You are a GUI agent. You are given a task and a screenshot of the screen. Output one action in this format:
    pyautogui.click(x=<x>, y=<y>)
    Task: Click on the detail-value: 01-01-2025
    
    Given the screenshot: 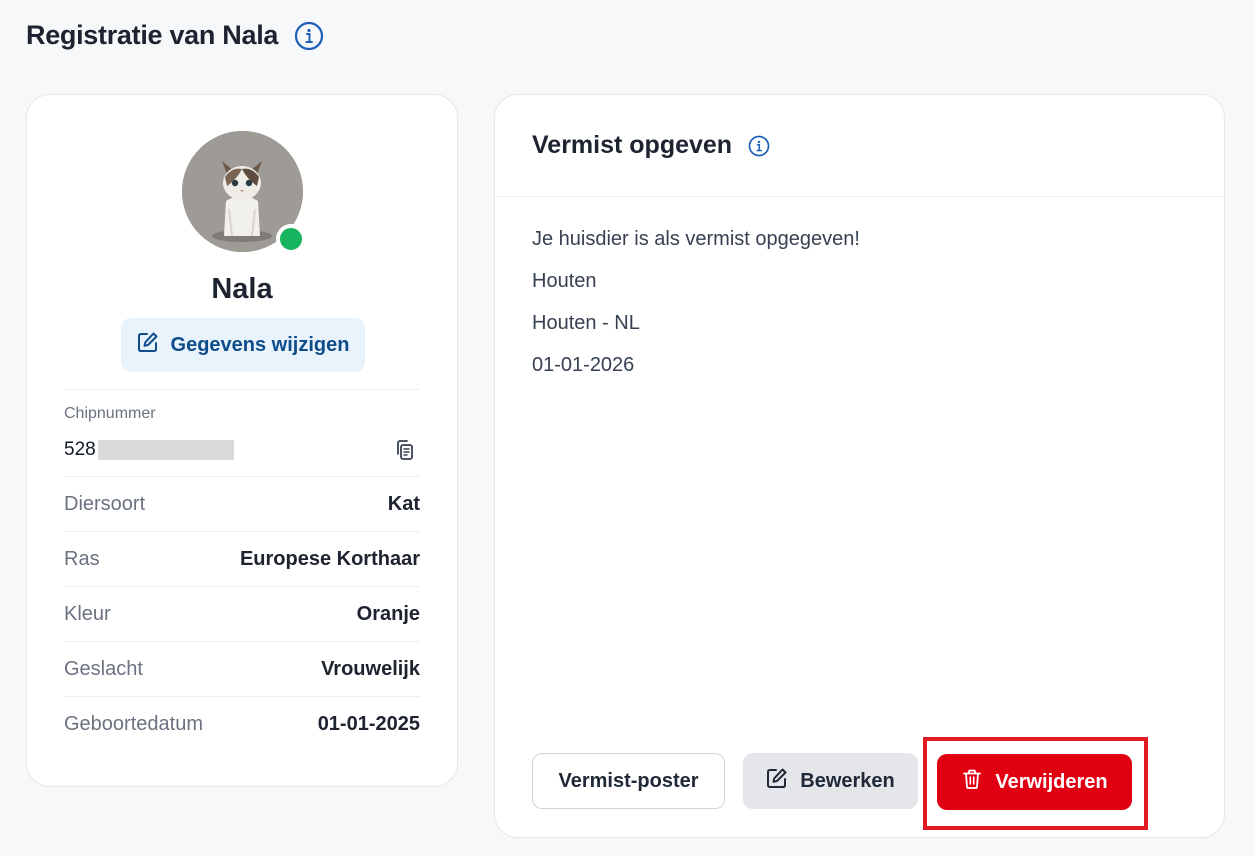 What is the action you would take?
    pyautogui.click(x=368, y=723)
    